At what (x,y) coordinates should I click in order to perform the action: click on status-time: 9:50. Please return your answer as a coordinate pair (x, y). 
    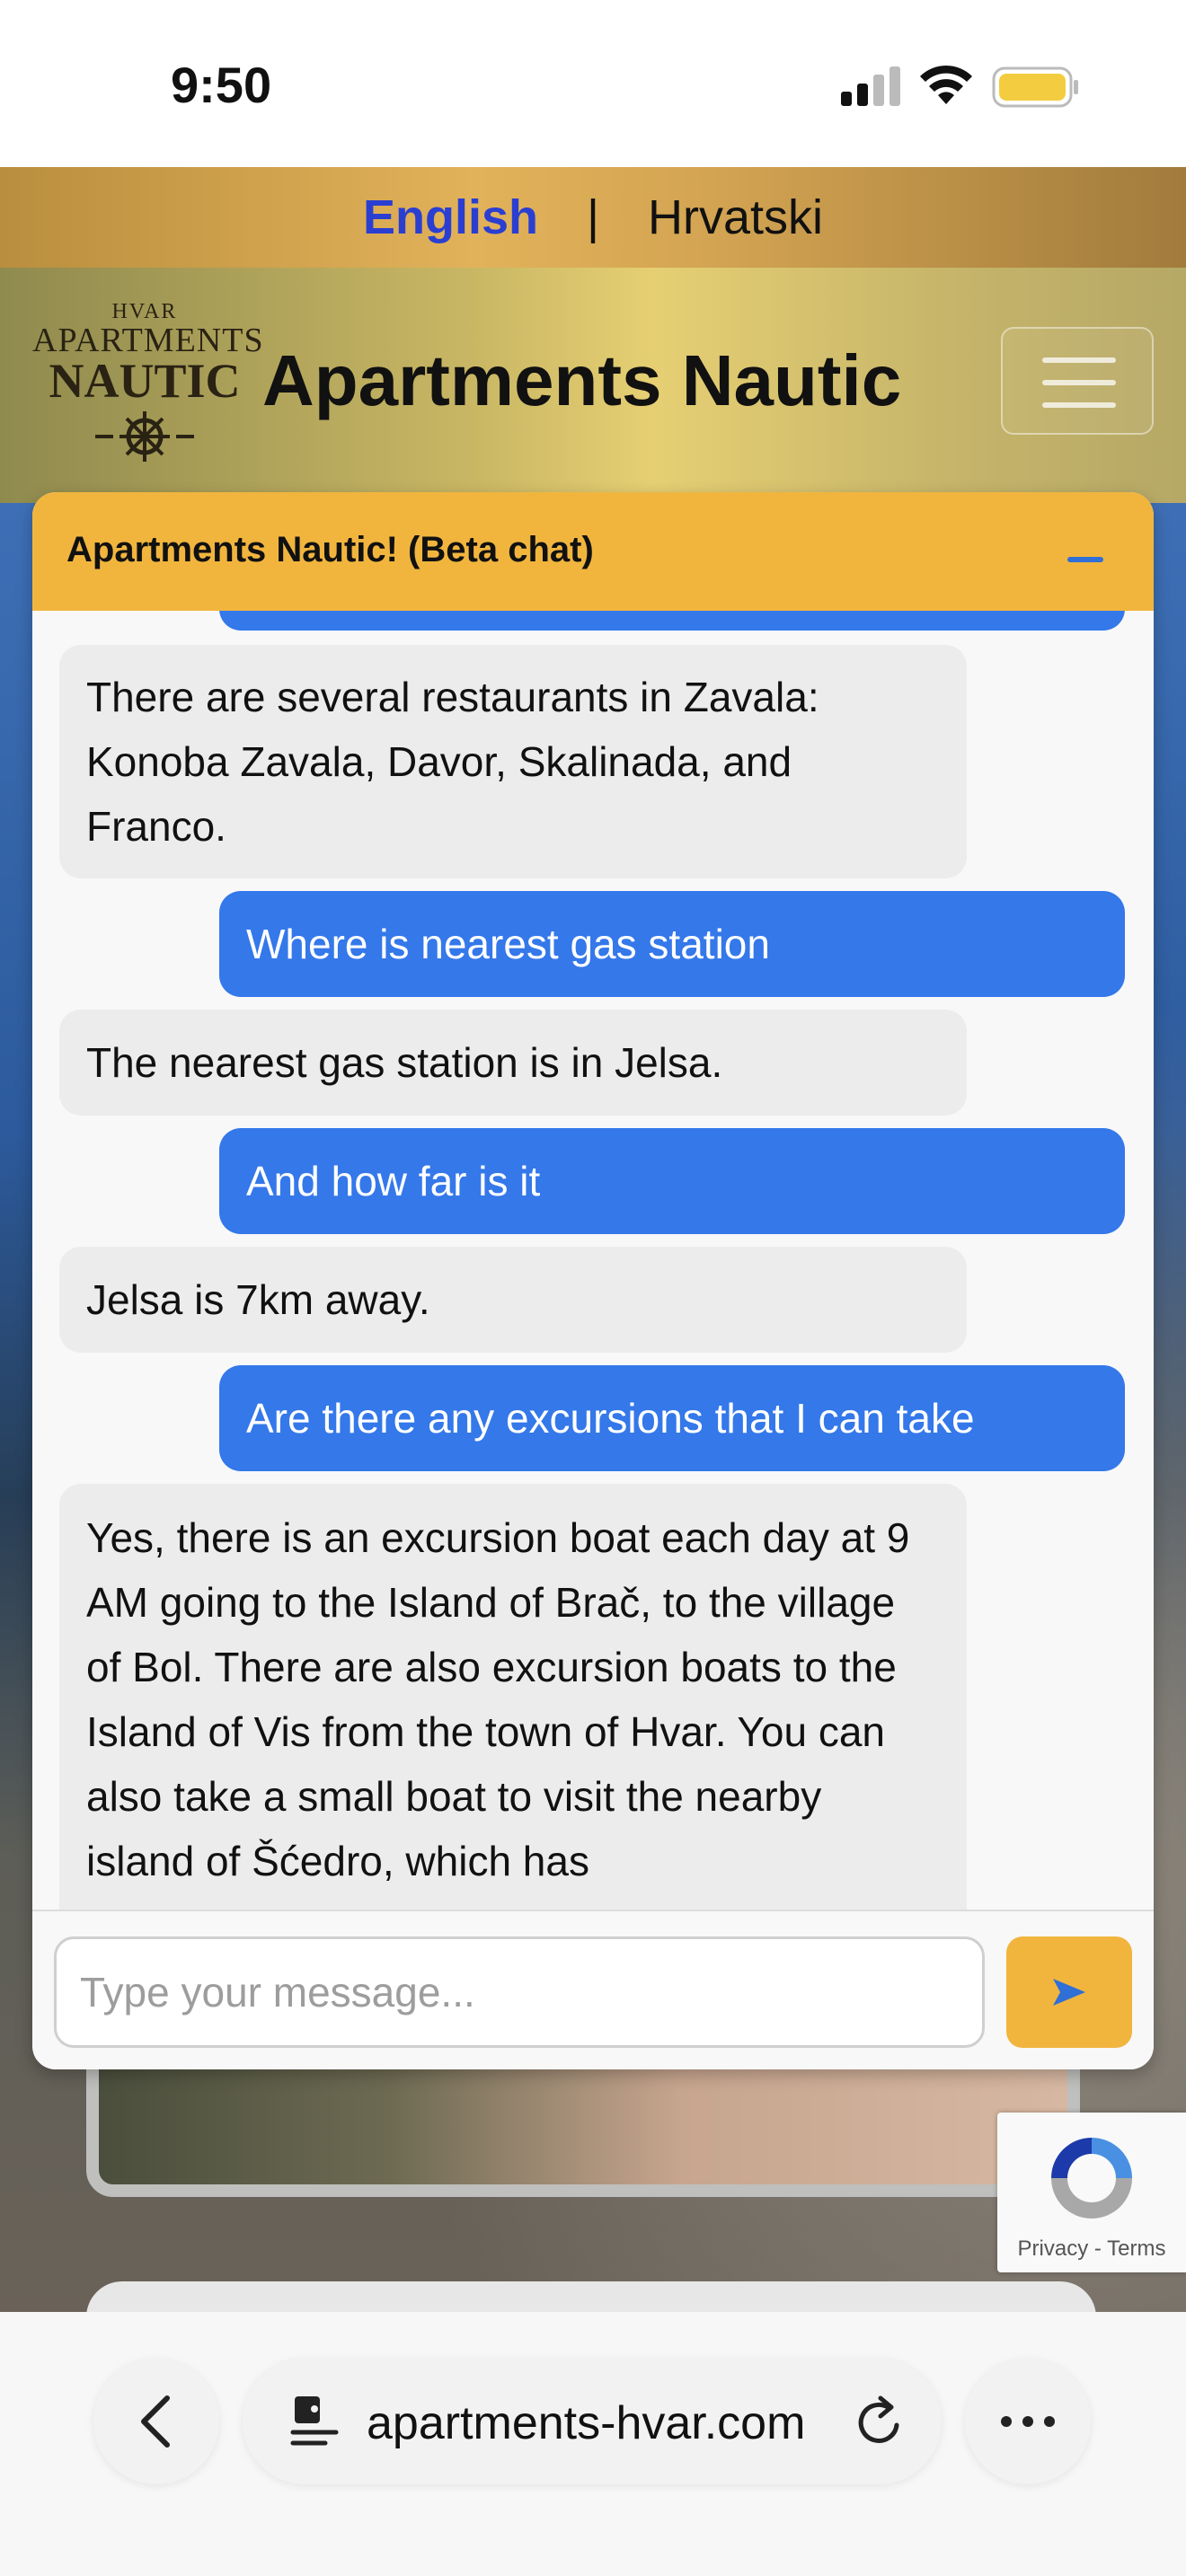
    Looking at the image, I should click on (221, 85).